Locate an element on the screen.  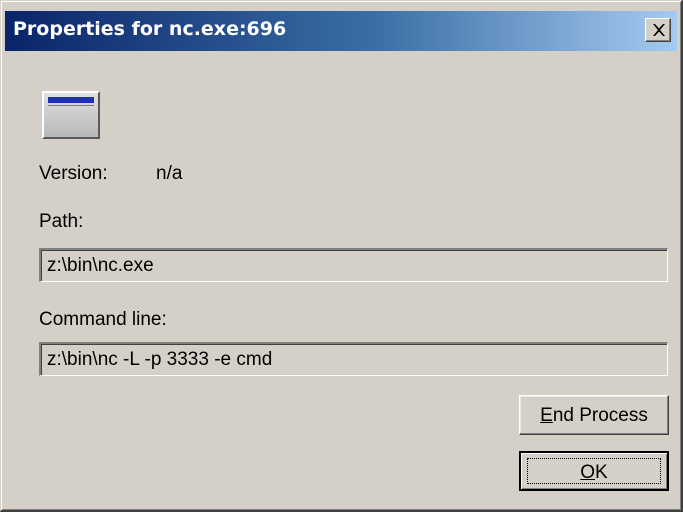
end-process-button: End Process is located at coordinates (594, 415).